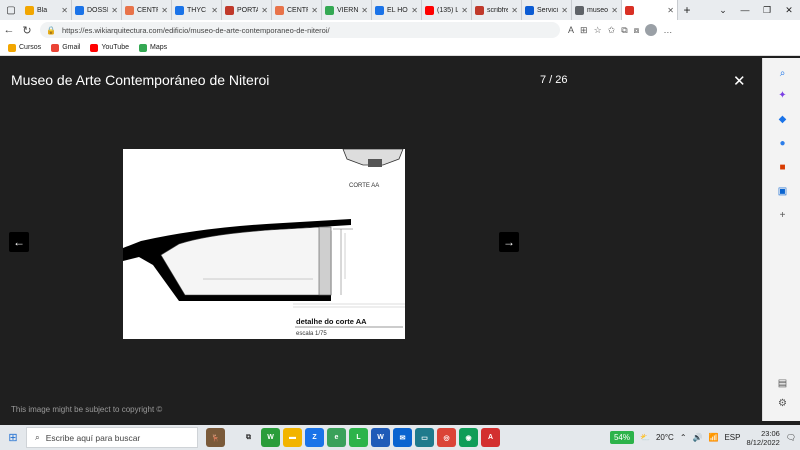  Describe the element at coordinates (782, 95) in the screenshot. I see `sparkle-icon: ✦` at that location.